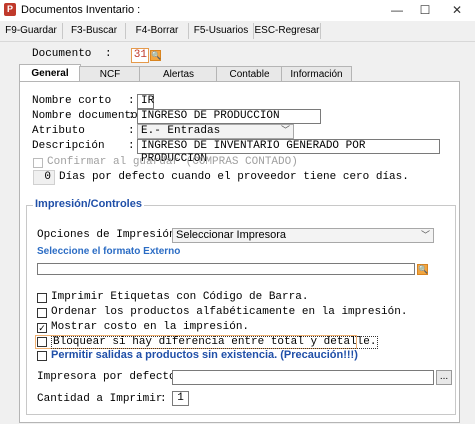 This screenshot has height=424, width=475. Describe the element at coordinates (226, 269) in the screenshot. I see `formato-input` at that location.